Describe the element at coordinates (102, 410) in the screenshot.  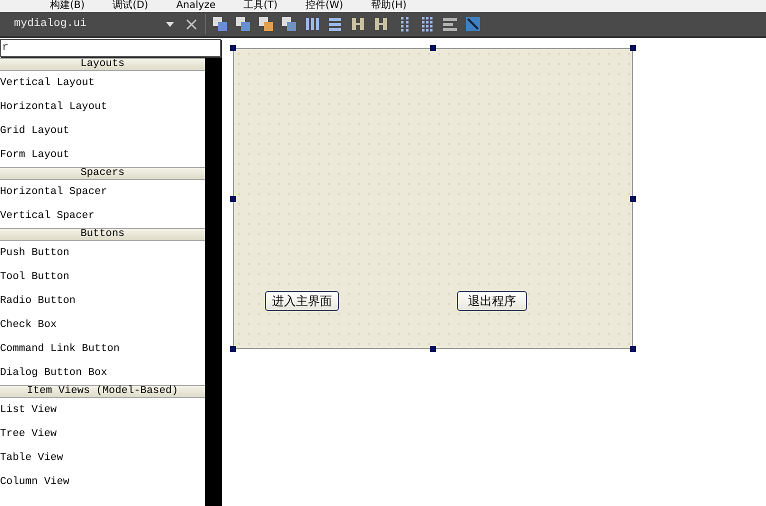
I see `widget-item: List View` at that location.